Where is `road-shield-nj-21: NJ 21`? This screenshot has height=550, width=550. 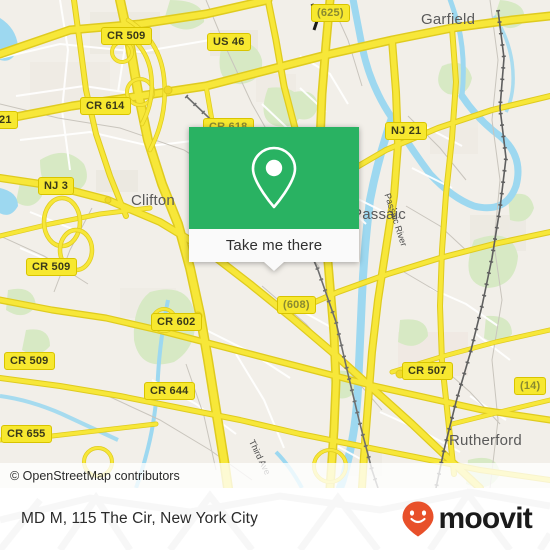 road-shield-nj-21: NJ 21 is located at coordinates (406, 131).